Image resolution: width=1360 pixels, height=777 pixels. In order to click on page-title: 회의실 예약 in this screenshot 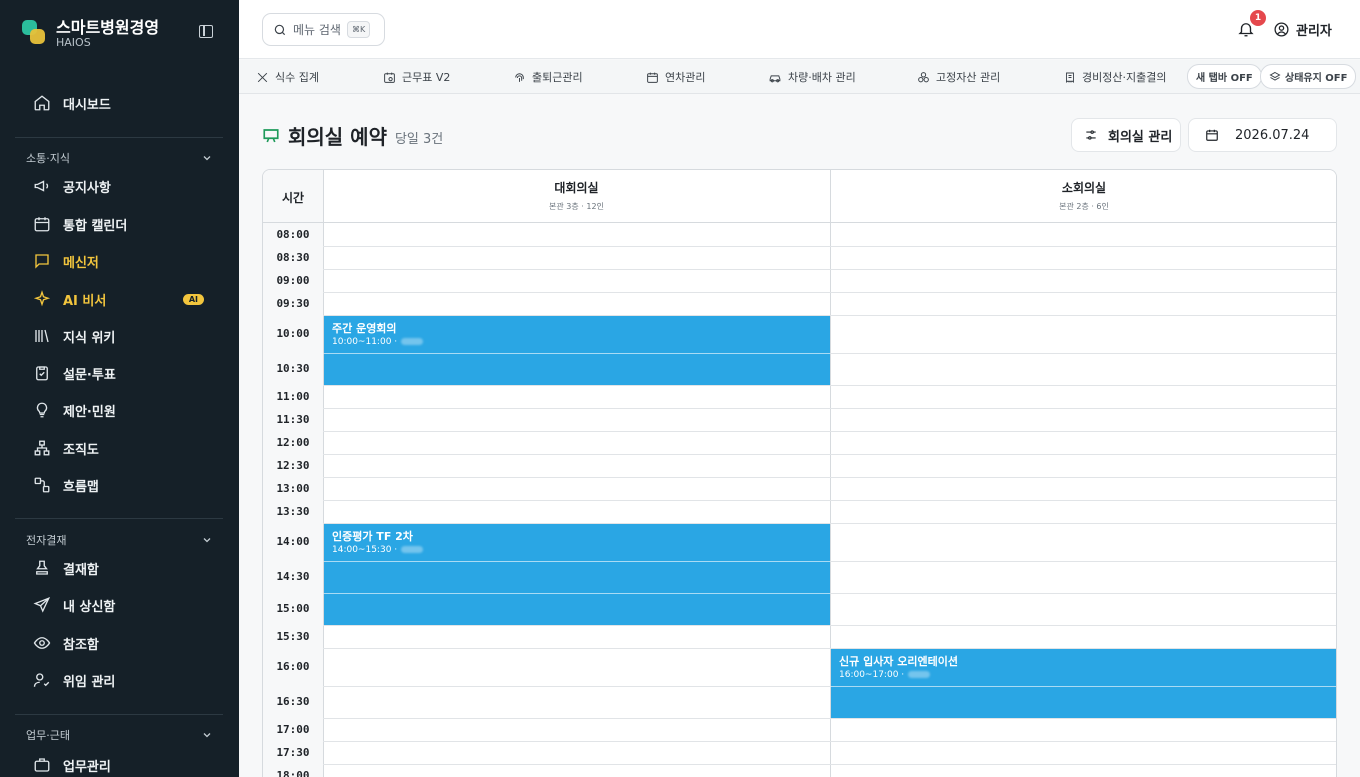, I will do `click(337, 137)`.